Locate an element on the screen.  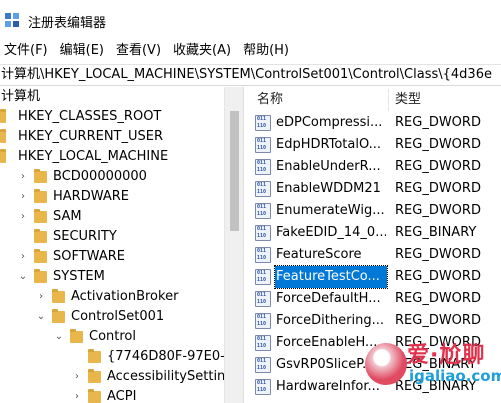
value-row: ForceDefaultH... REG_DWORD is located at coordinates (375, 299).